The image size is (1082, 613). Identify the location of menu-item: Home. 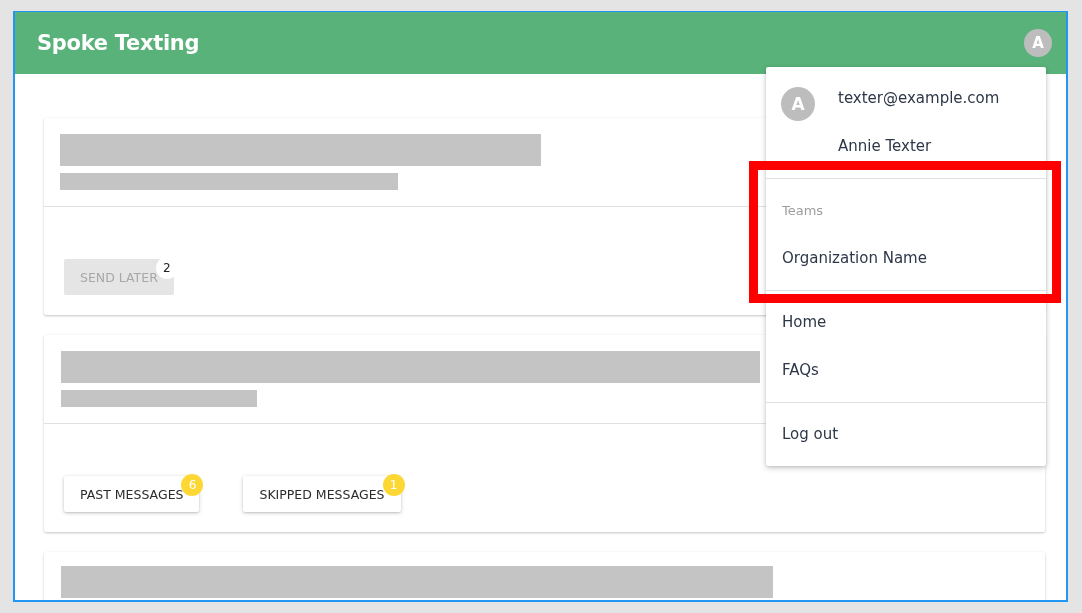
(906, 322).